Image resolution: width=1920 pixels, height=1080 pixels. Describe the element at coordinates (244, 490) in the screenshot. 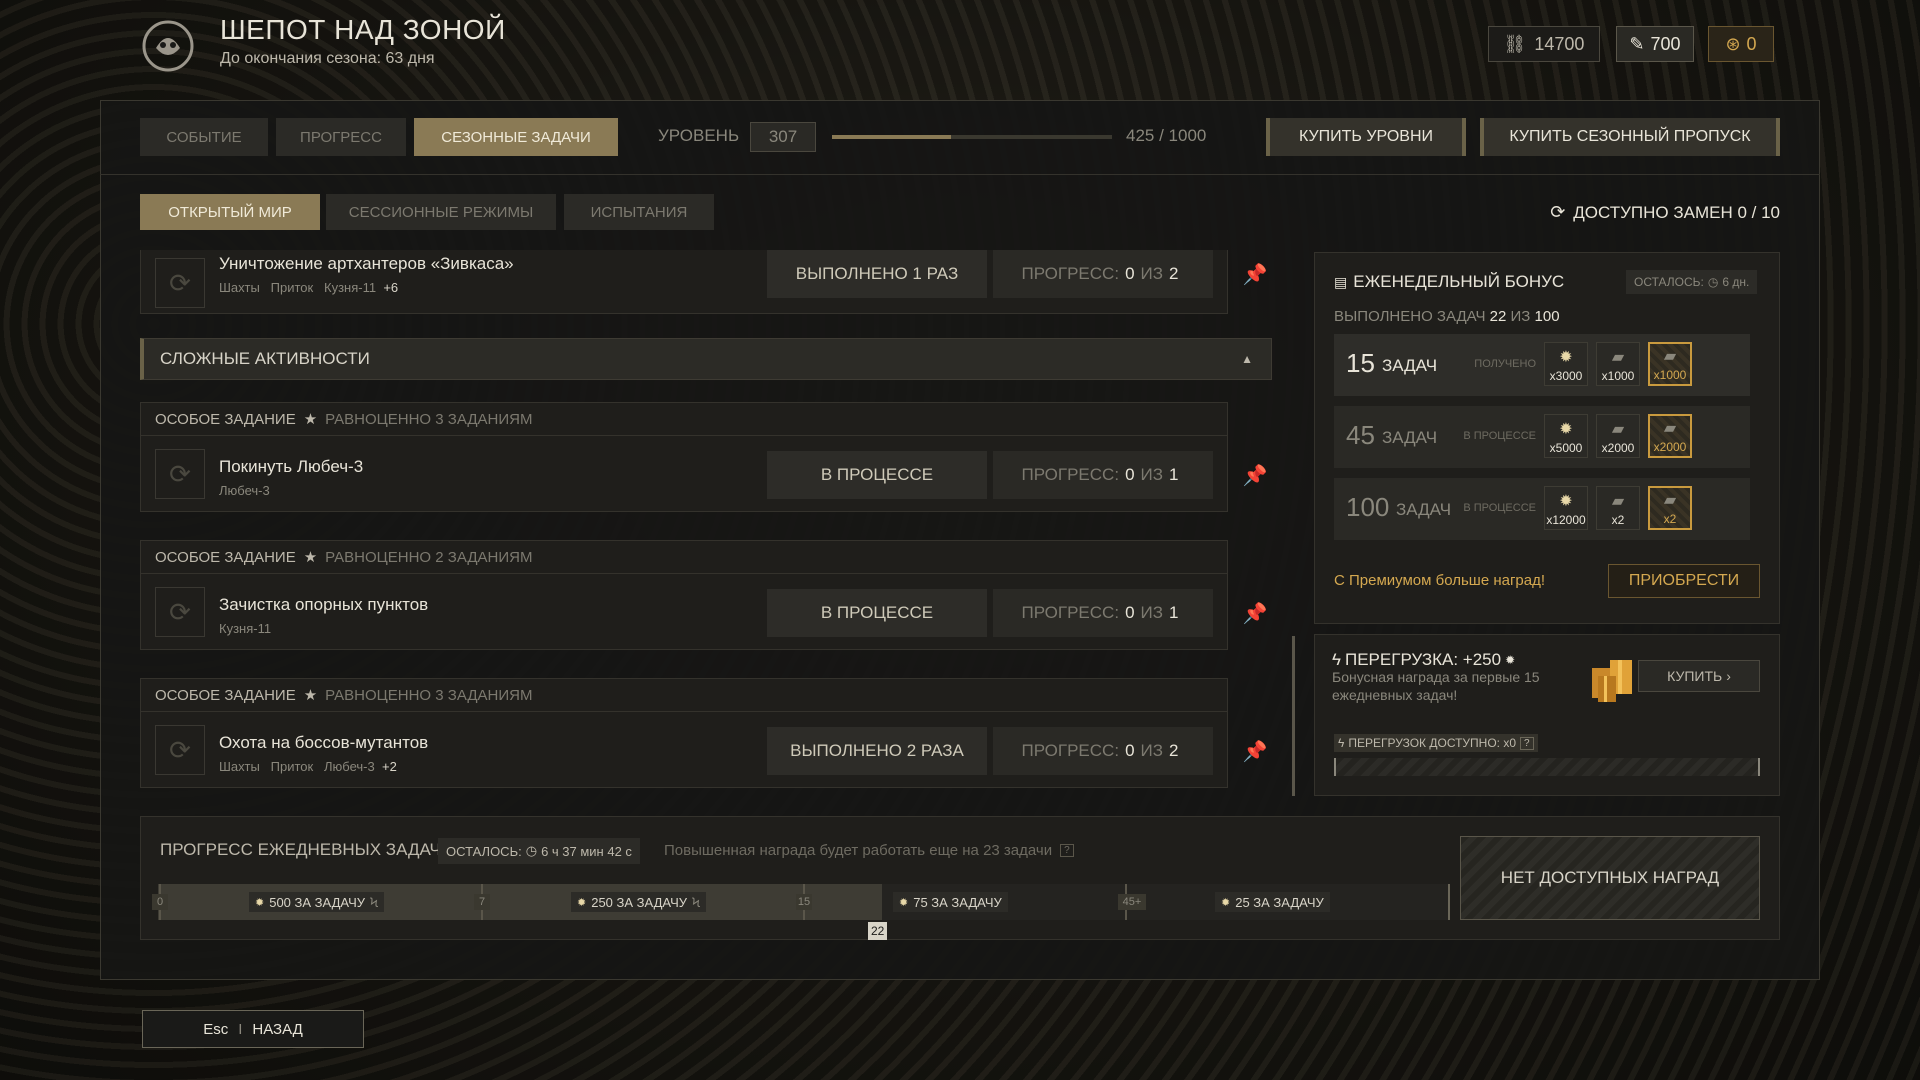

I see `task-locations: Любеч-3` at that location.